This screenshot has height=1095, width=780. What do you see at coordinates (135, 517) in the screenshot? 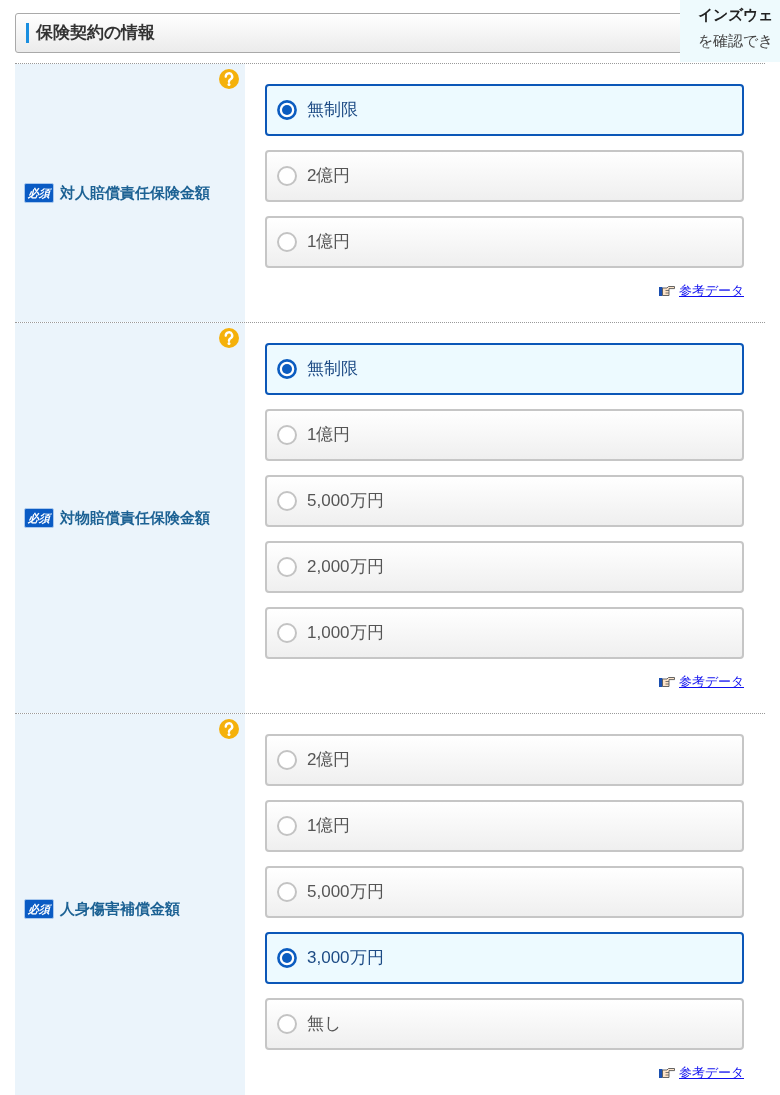
I see `field-label: 対物賠償責任保険金額` at bounding box center [135, 517].